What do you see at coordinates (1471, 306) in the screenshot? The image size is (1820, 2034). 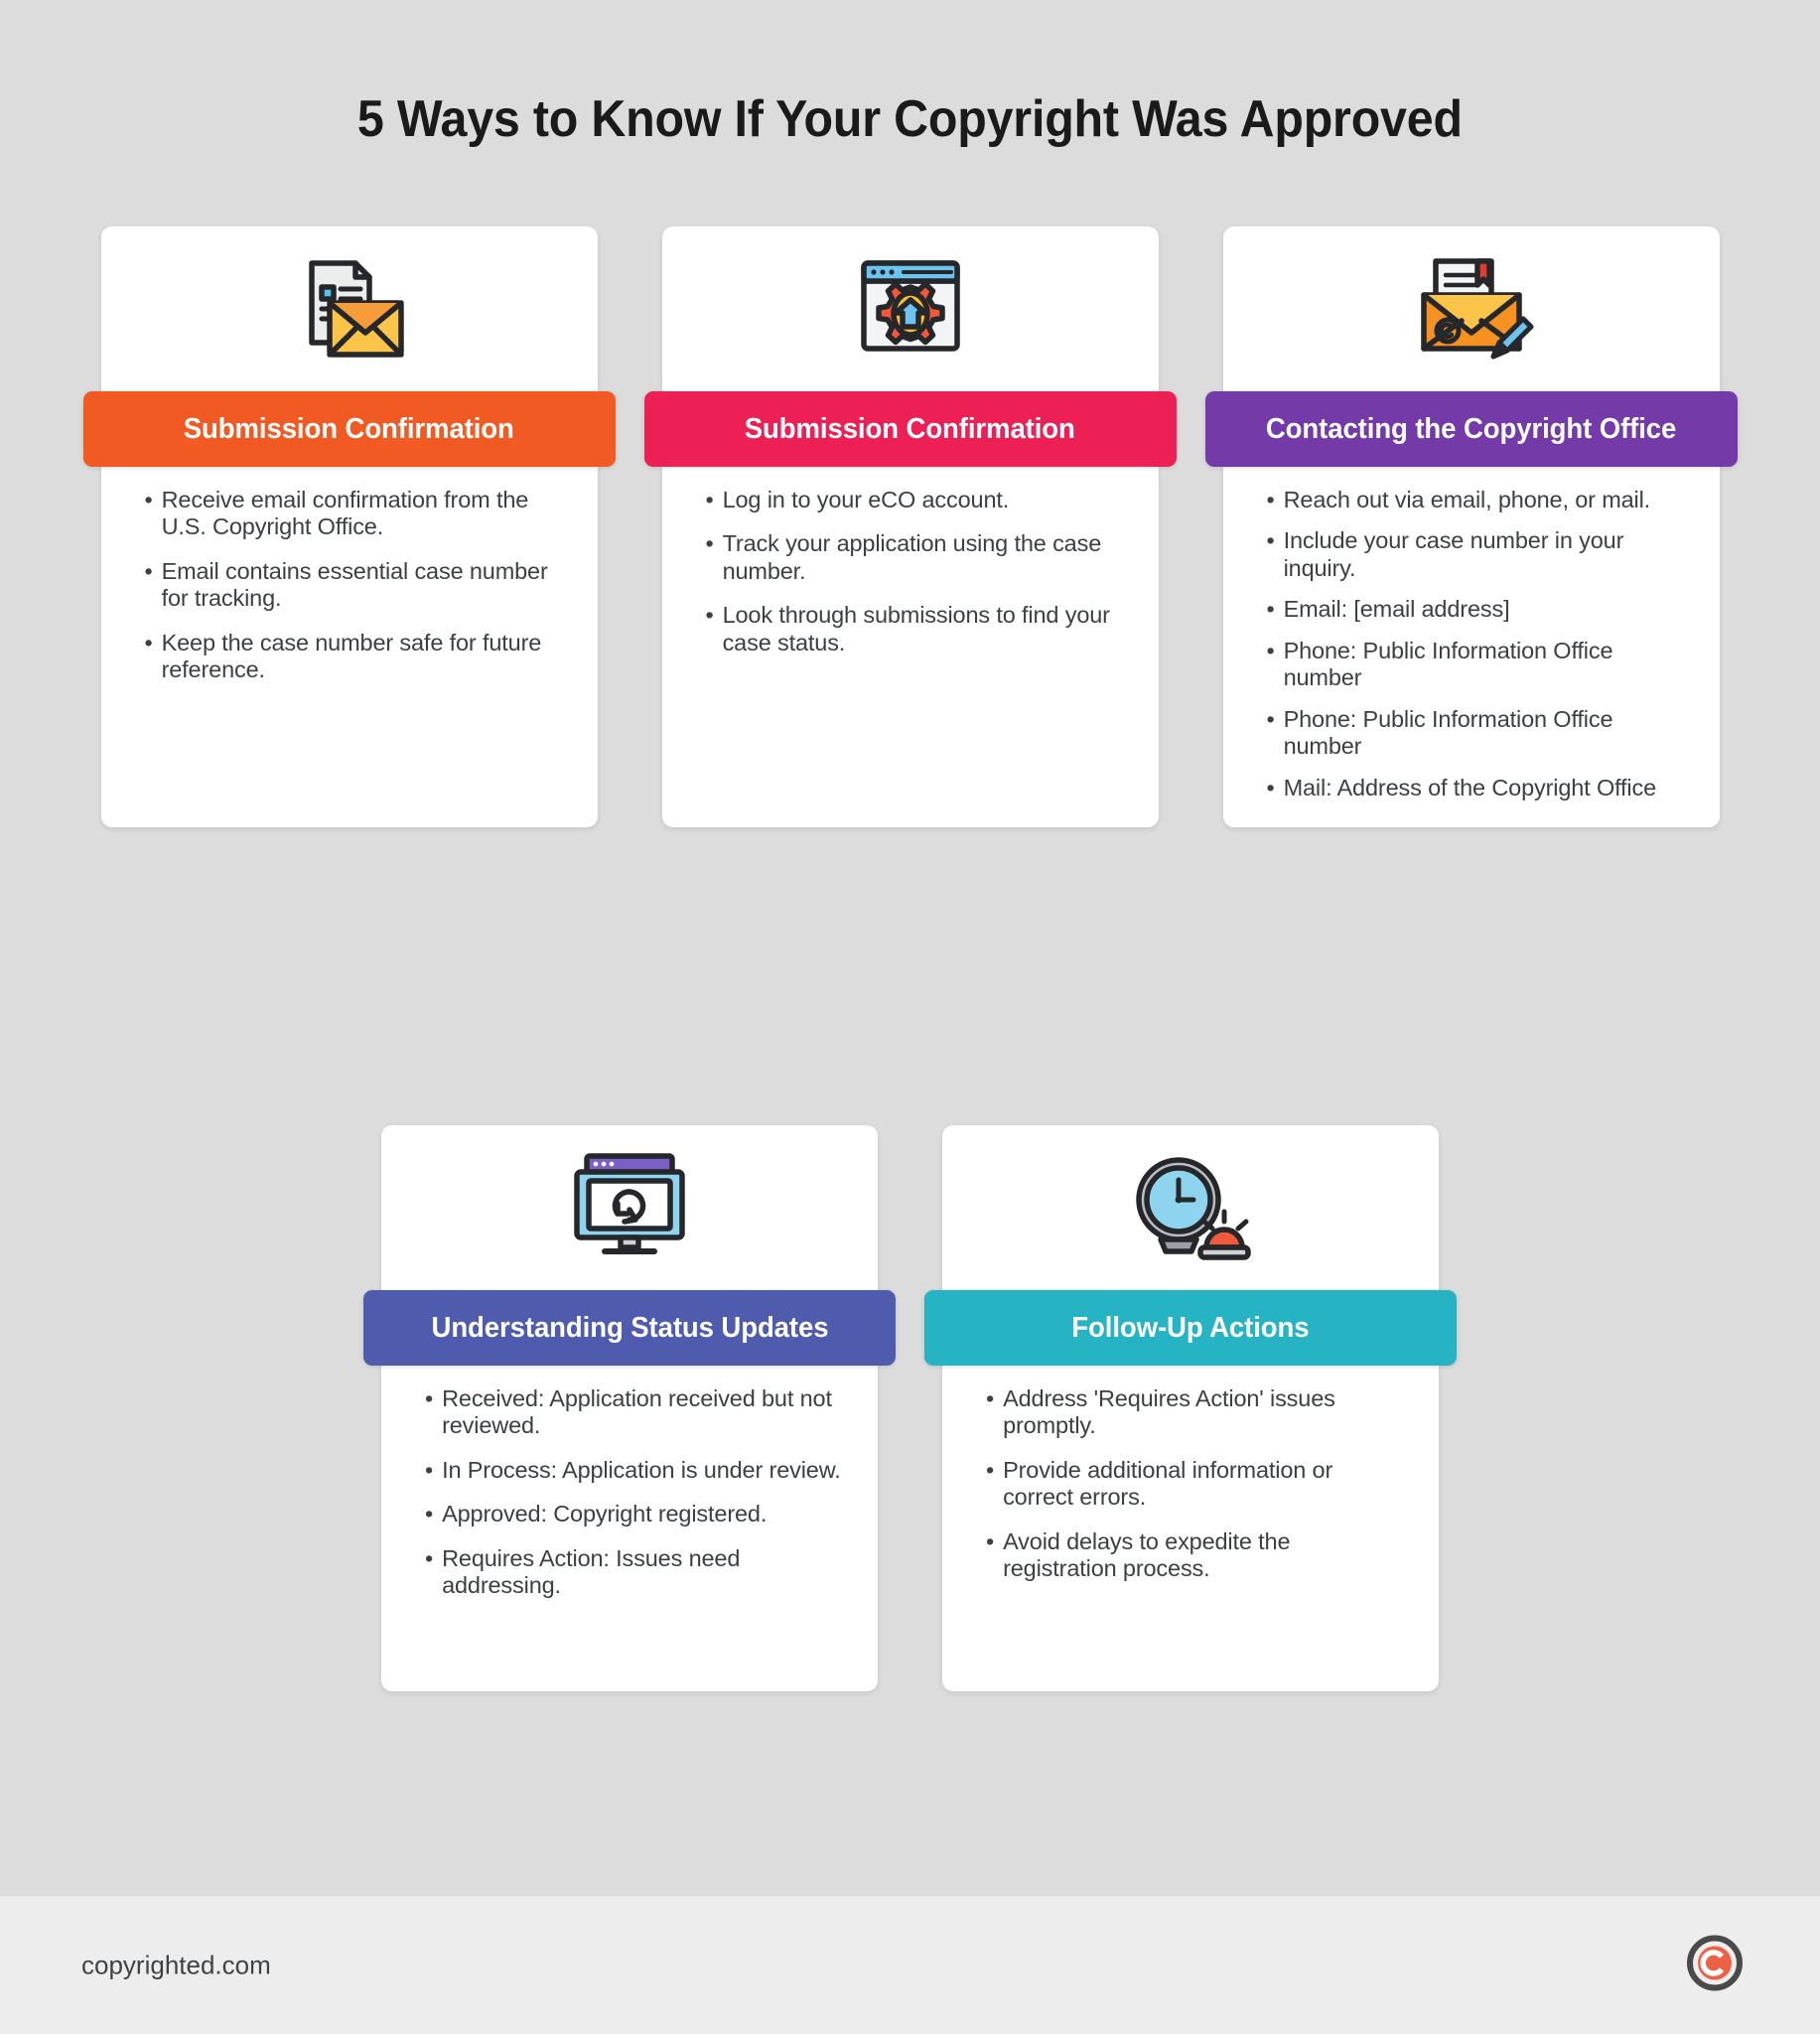 I see `envelope-copyright-pencil-icon` at bounding box center [1471, 306].